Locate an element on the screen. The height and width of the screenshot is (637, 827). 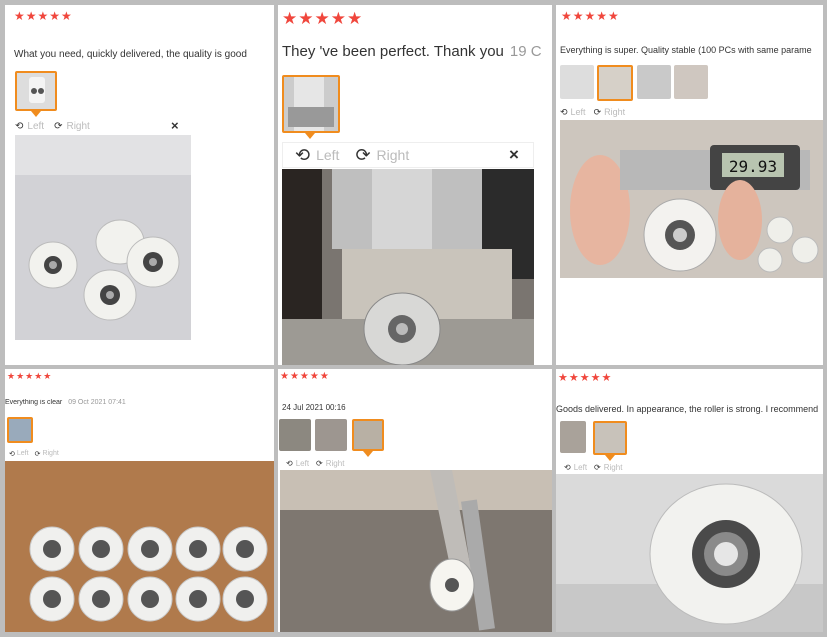
review-text-body: They 've been perfect. Thank you is located at coordinates (393, 51).